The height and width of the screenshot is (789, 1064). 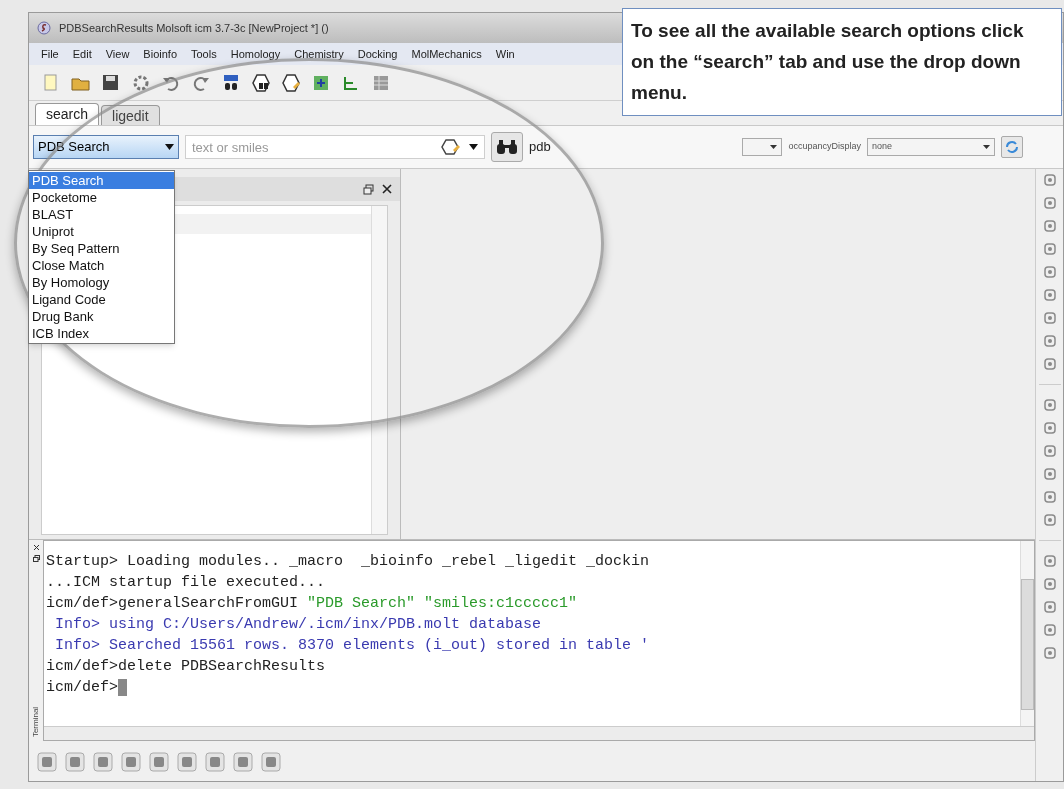 I want to click on dropdown-option: By Homology, so click(x=101, y=282).